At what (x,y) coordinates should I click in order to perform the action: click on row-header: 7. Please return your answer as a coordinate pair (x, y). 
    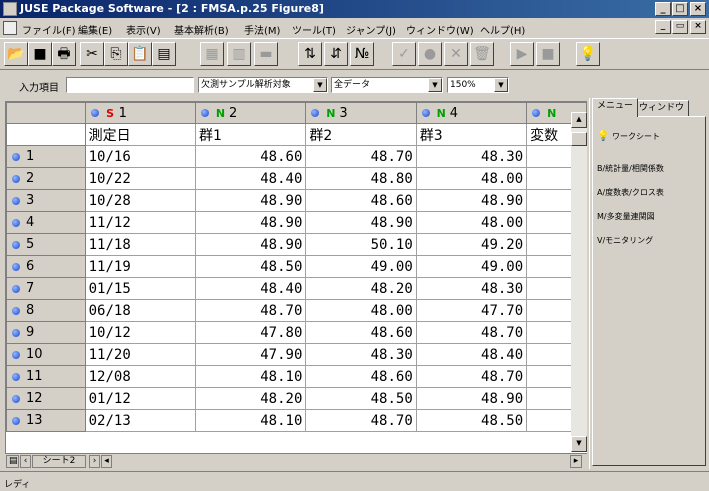
    Looking at the image, I should click on (46, 288).